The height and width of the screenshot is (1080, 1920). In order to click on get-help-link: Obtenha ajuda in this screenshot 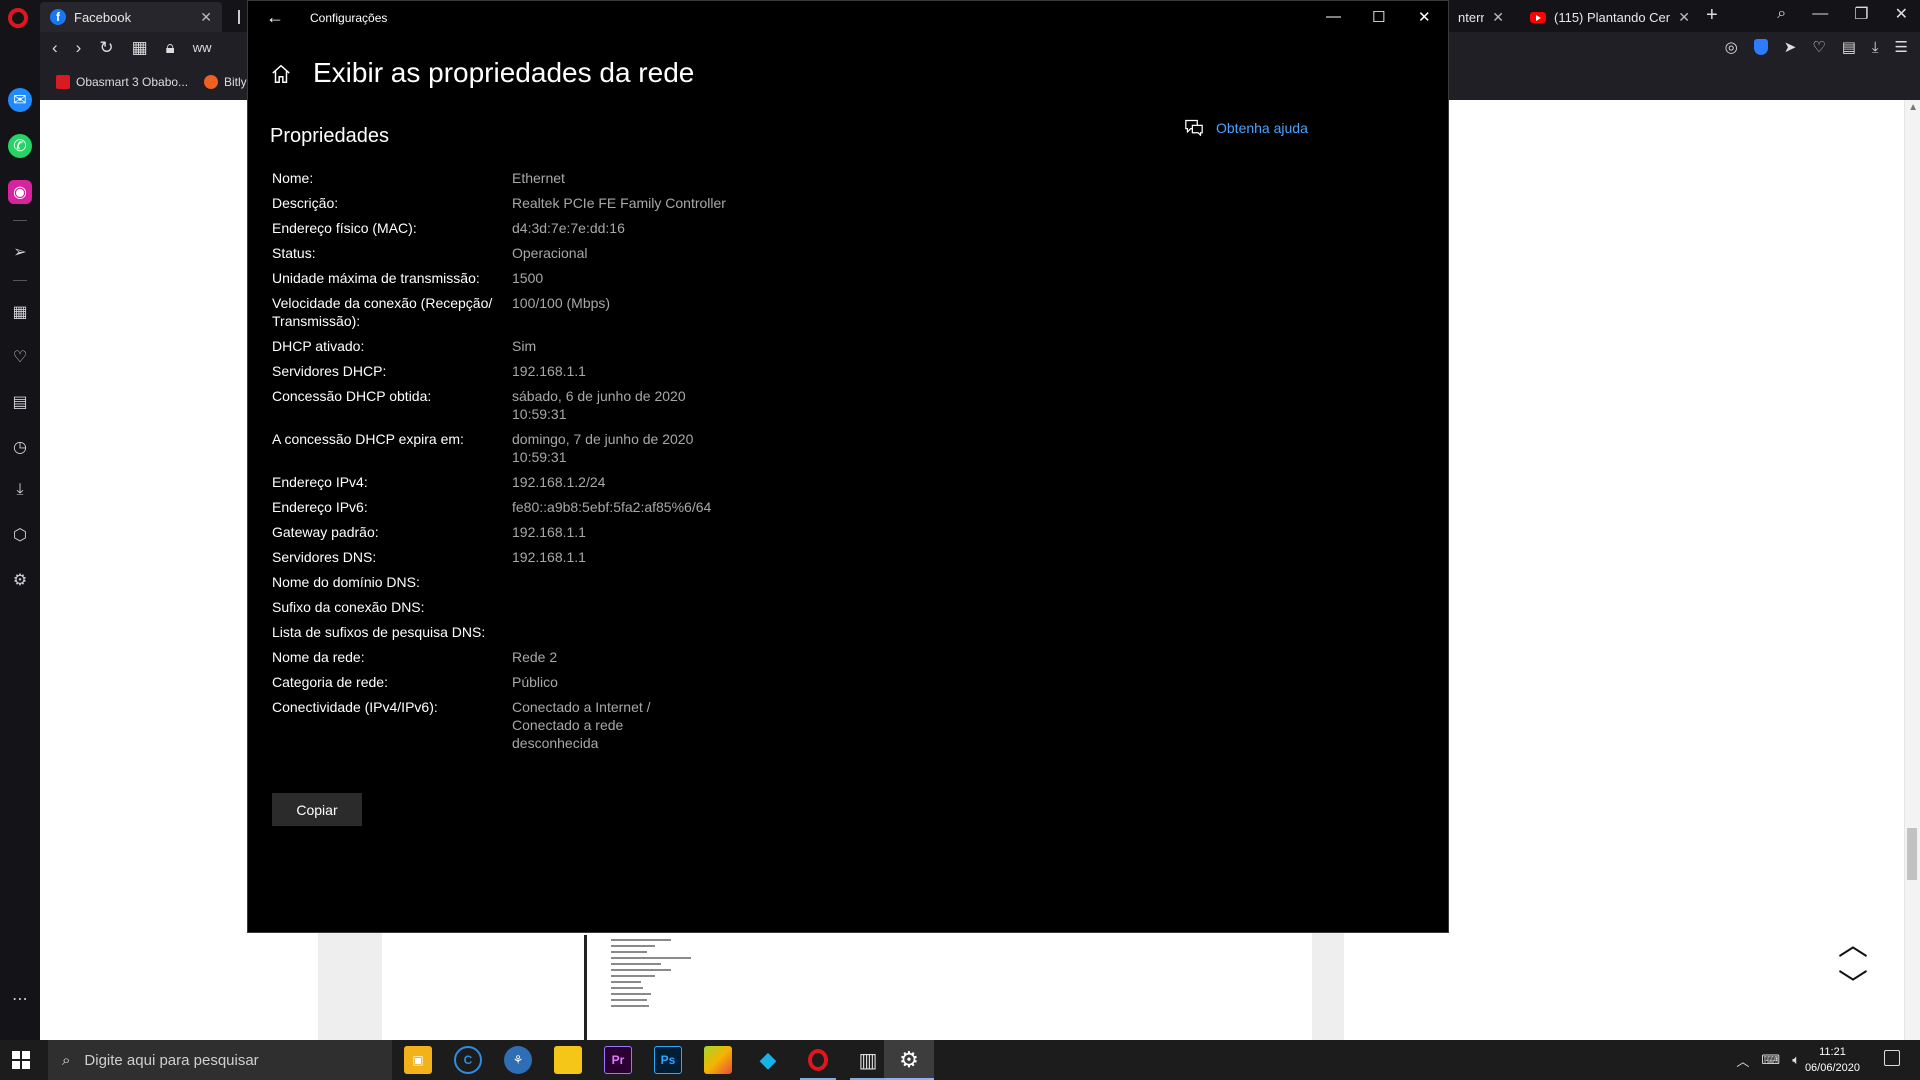, I will do `click(1262, 128)`.